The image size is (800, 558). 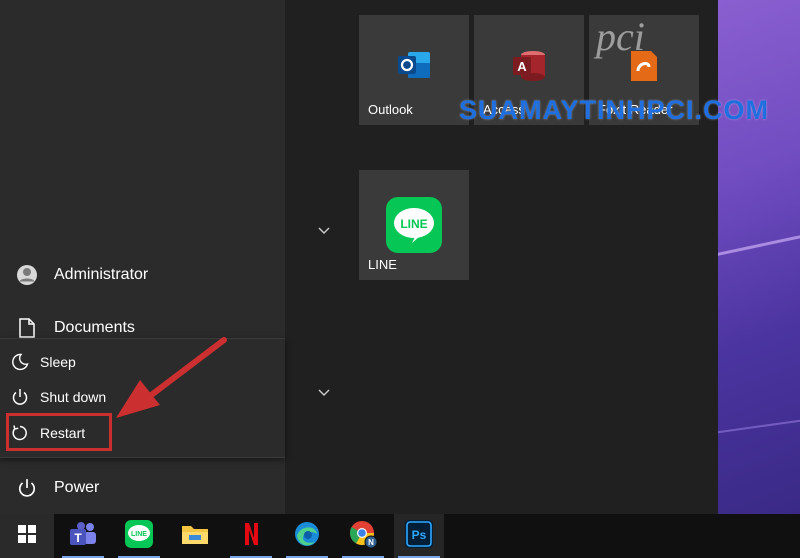 What do you see at coordinates (20, 433) in the screenshot?
I see `restart-icon` at bounding box center [20, 433].